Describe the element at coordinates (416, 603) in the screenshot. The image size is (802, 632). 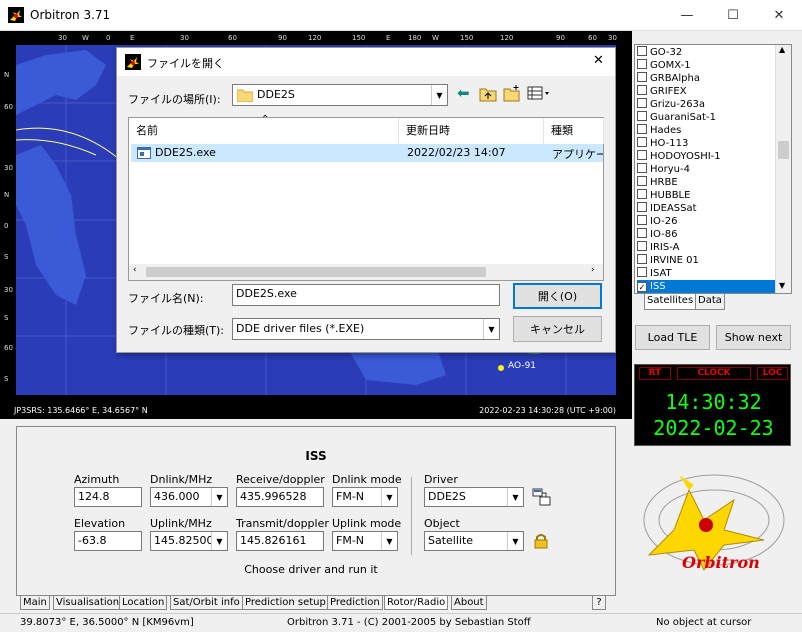
I see `tab-rotor-radio: Rotor/Radio` at that location.